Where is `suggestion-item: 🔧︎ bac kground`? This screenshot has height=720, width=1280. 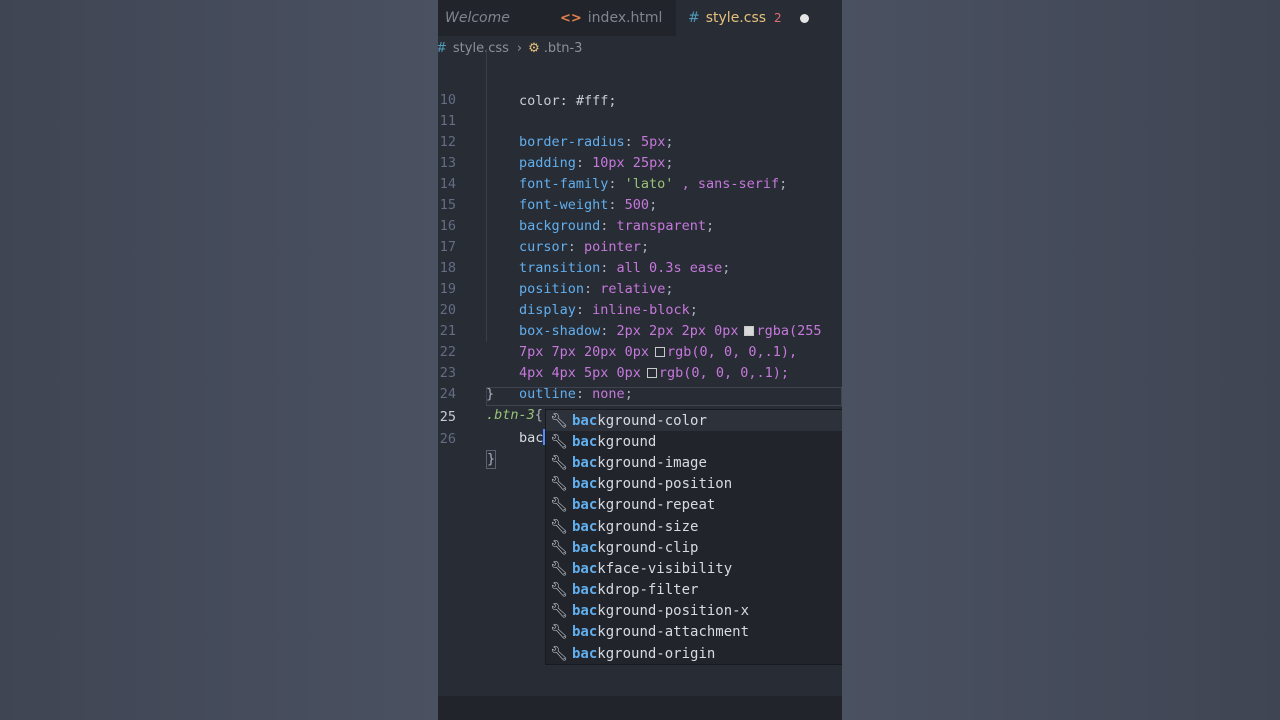
suggestion-item: 🔧︎ bac kground is located at coordinates (694, 441).